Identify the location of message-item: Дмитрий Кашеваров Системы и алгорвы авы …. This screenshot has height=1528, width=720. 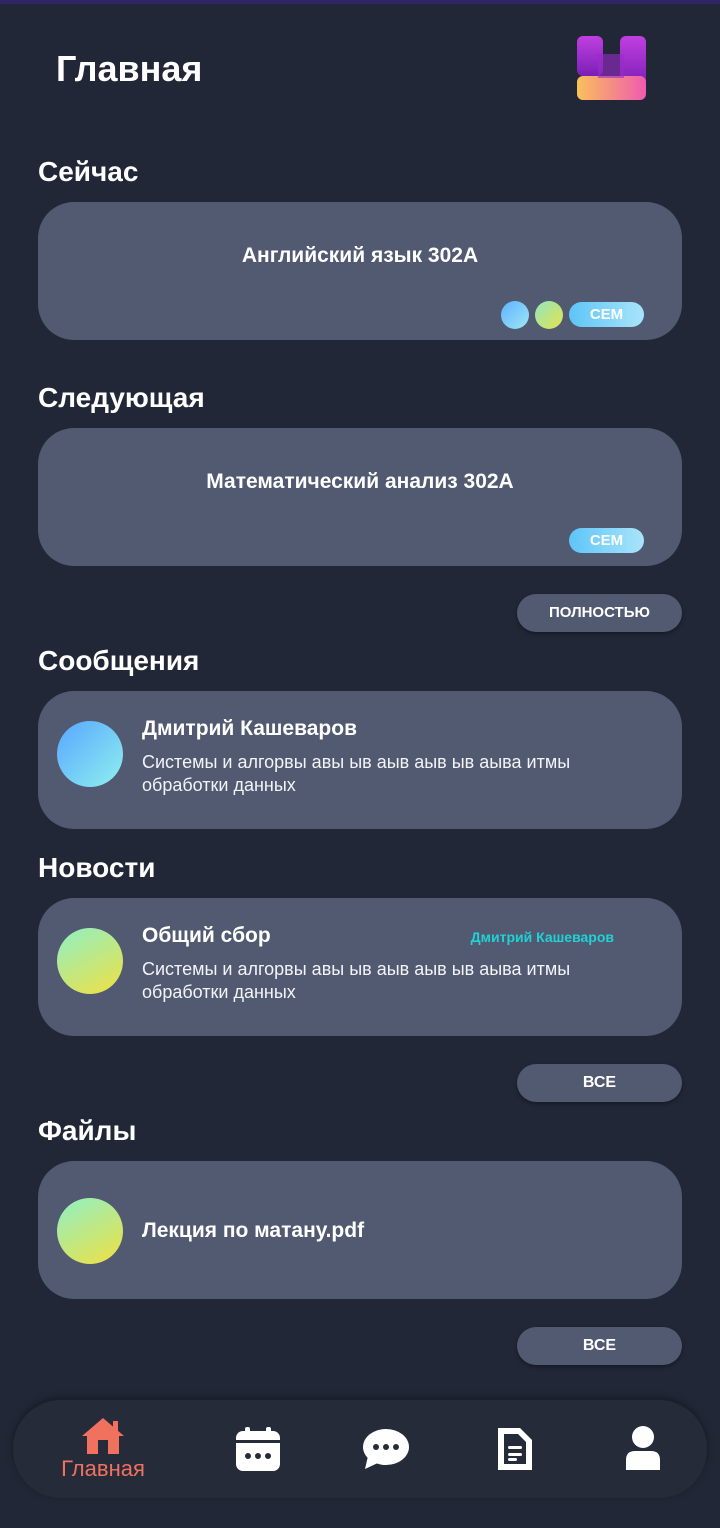
(360, 760).